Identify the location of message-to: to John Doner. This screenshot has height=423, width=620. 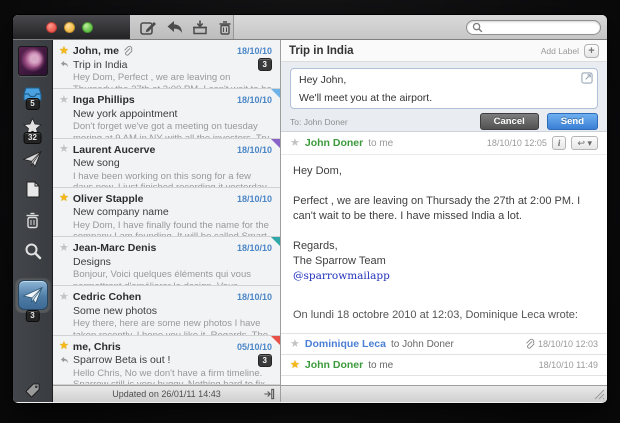
(422, 344).